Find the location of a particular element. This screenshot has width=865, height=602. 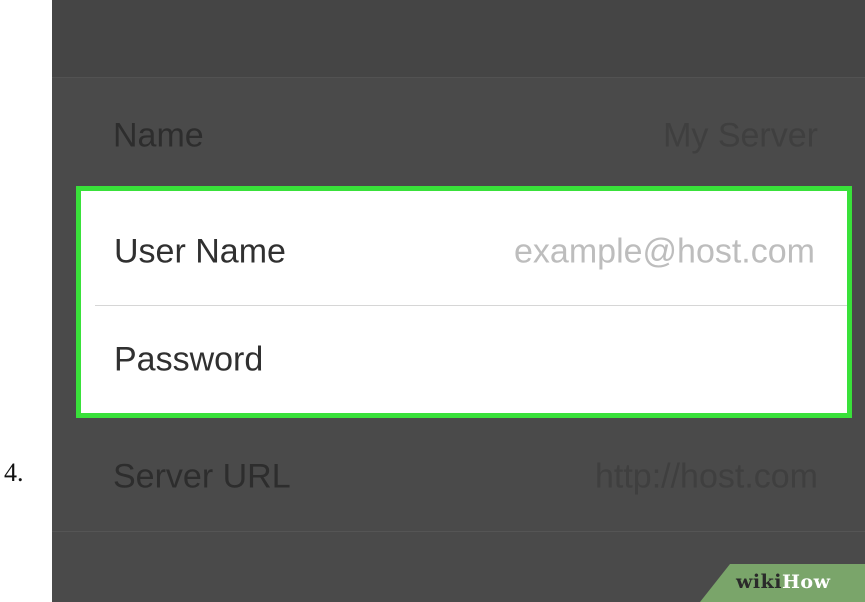

user-name-label: User Name is located at coordinates (200, 251).